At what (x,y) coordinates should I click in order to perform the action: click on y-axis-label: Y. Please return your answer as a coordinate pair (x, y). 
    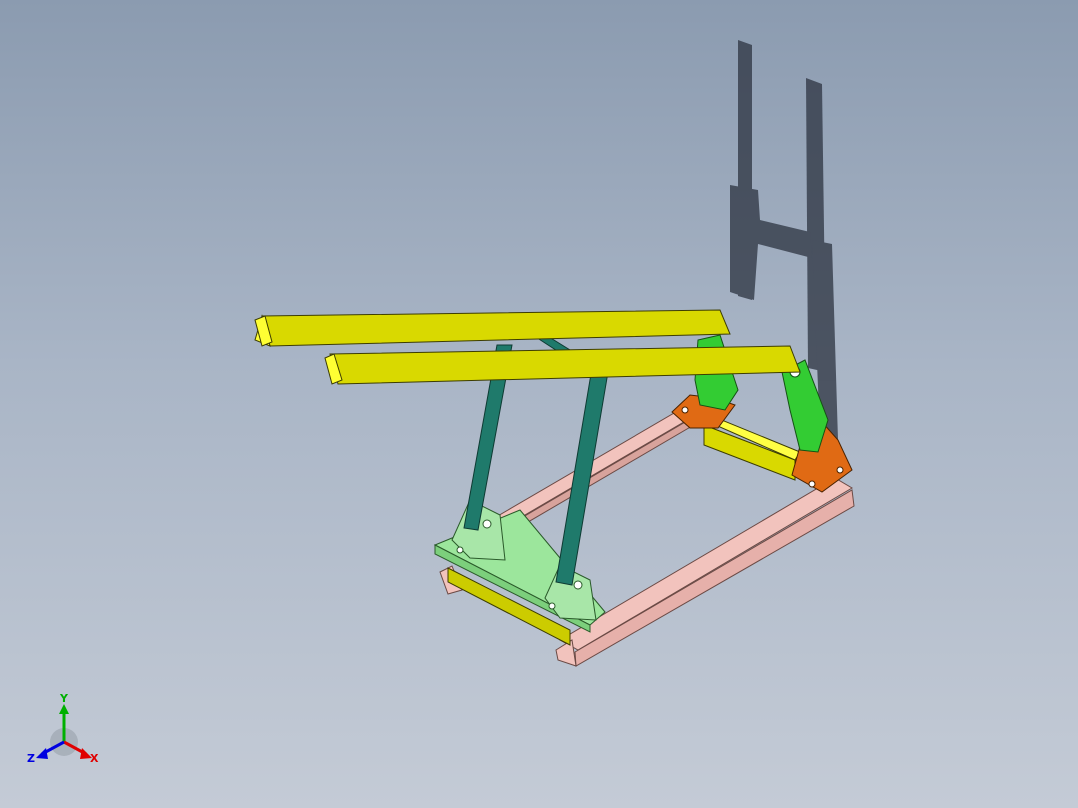
    Looking at the image, I should click on (64, 698).